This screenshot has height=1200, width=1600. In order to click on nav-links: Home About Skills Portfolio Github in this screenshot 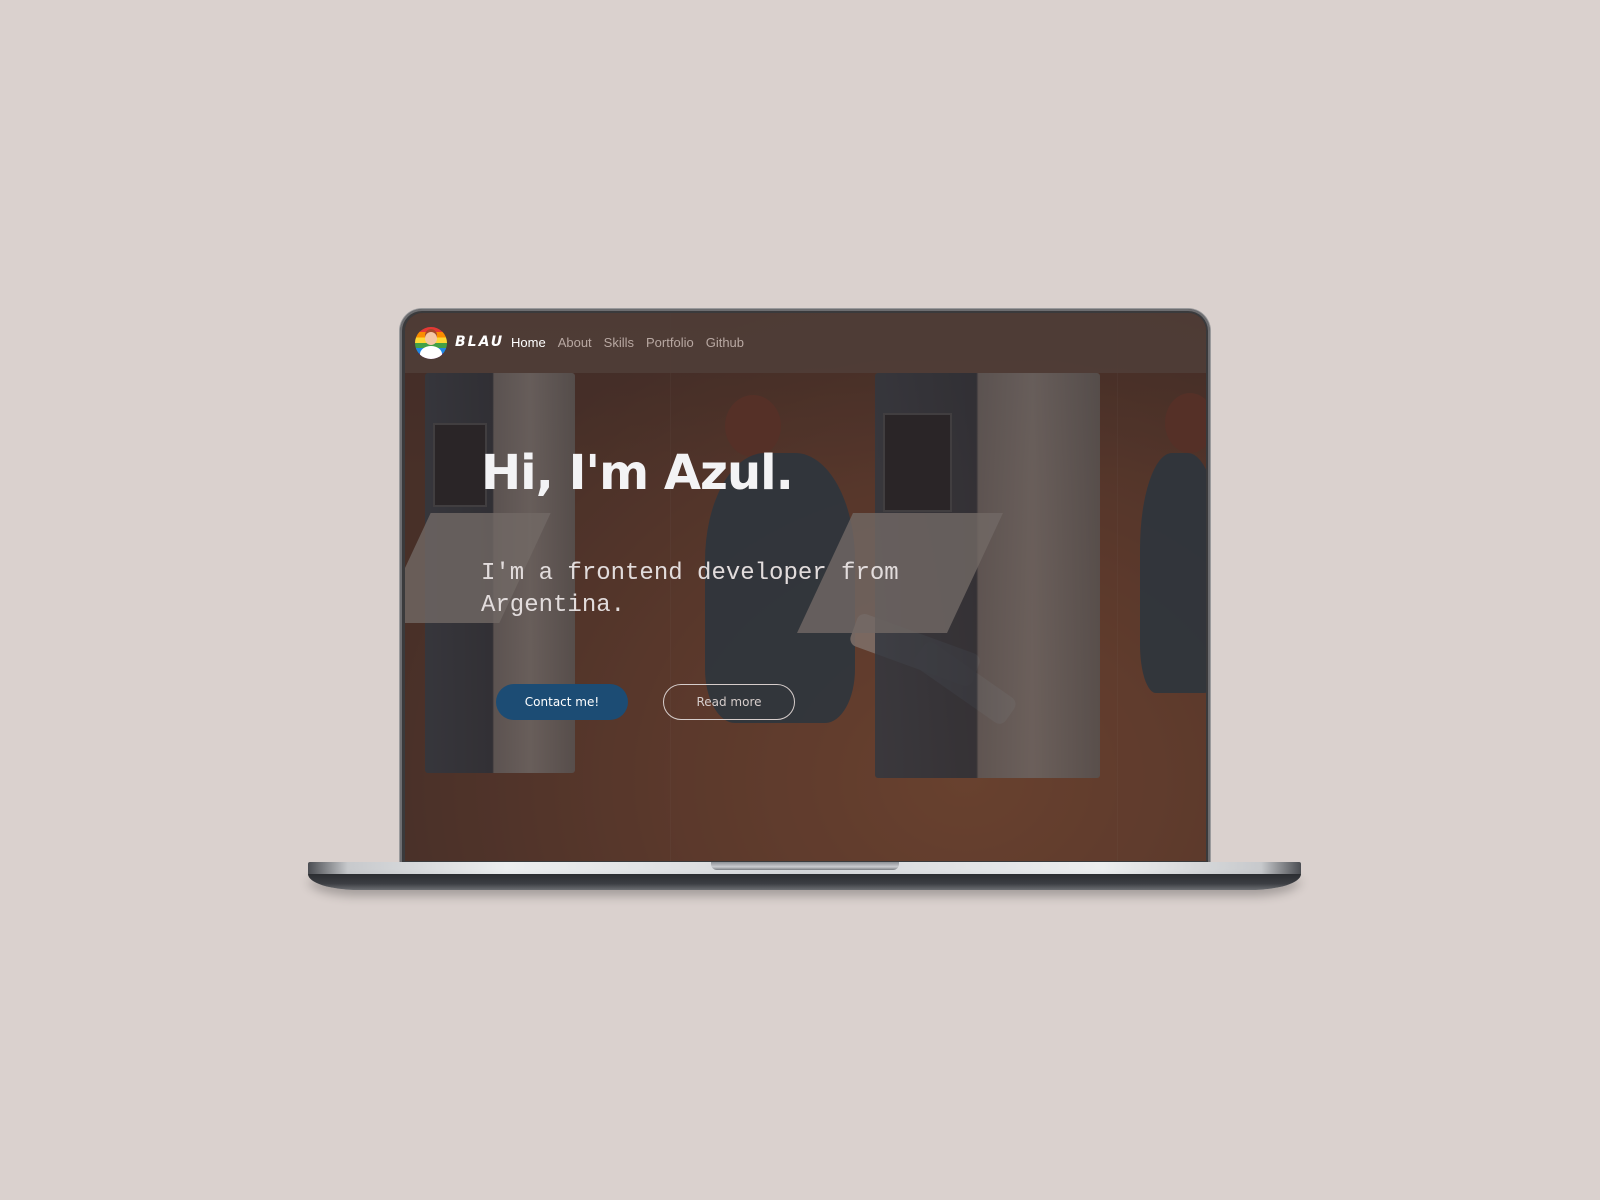, I will do `click(627, 342)`.